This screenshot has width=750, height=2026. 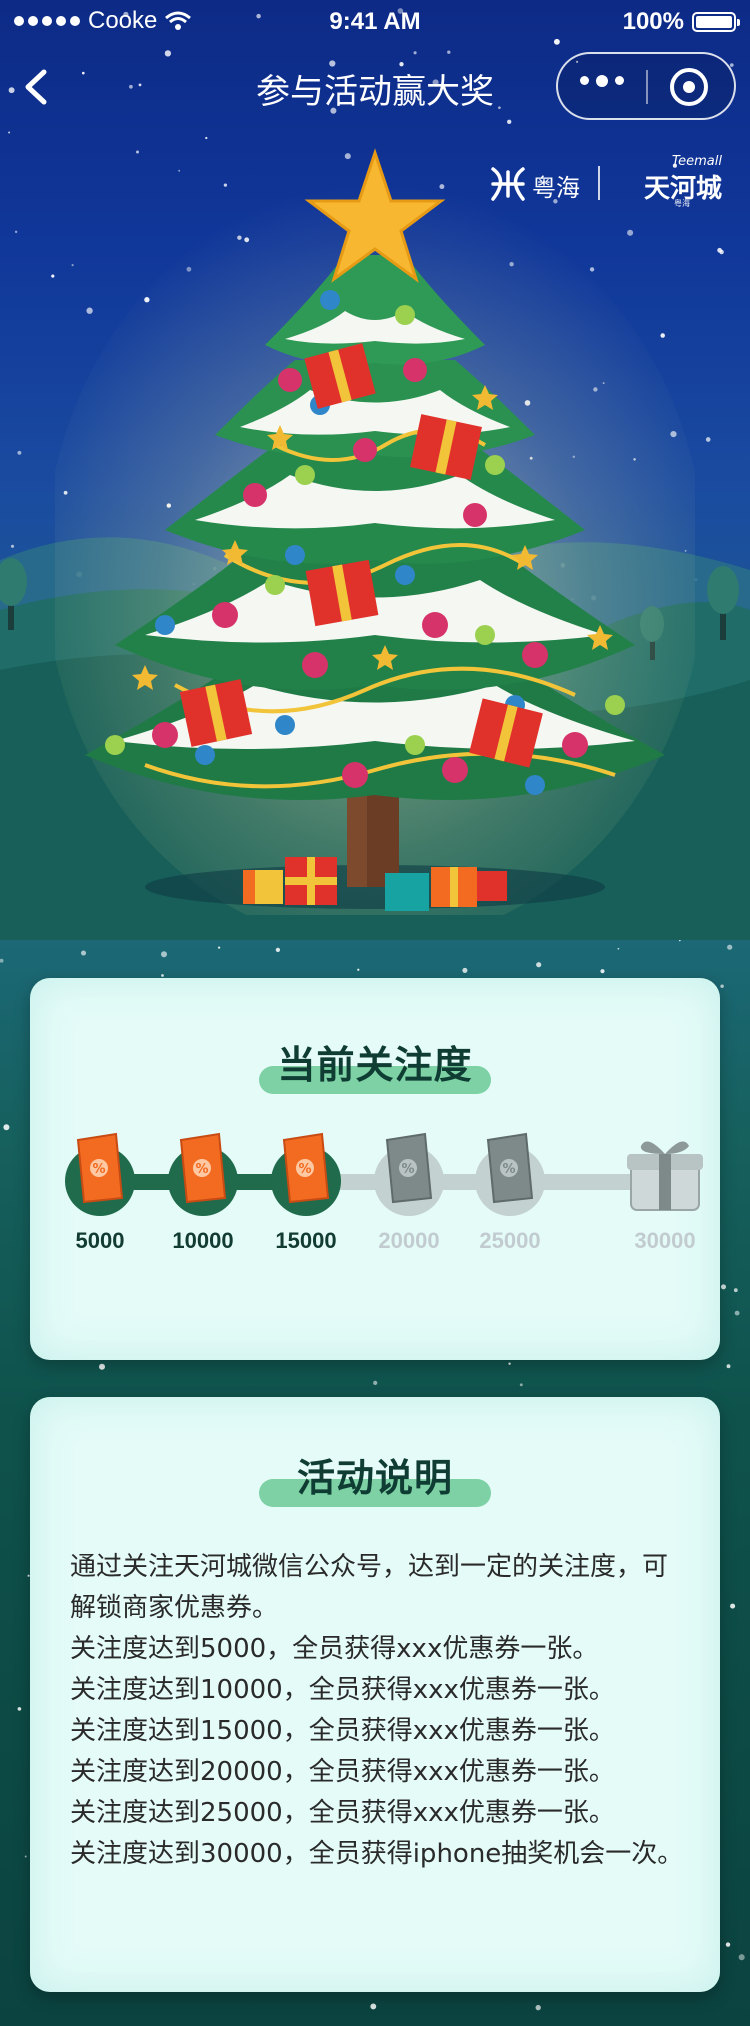 What do you see at coordinates (653, 21) in the screenshot?
I see `battery-percent: 100%` at bounding box center [653, 21].